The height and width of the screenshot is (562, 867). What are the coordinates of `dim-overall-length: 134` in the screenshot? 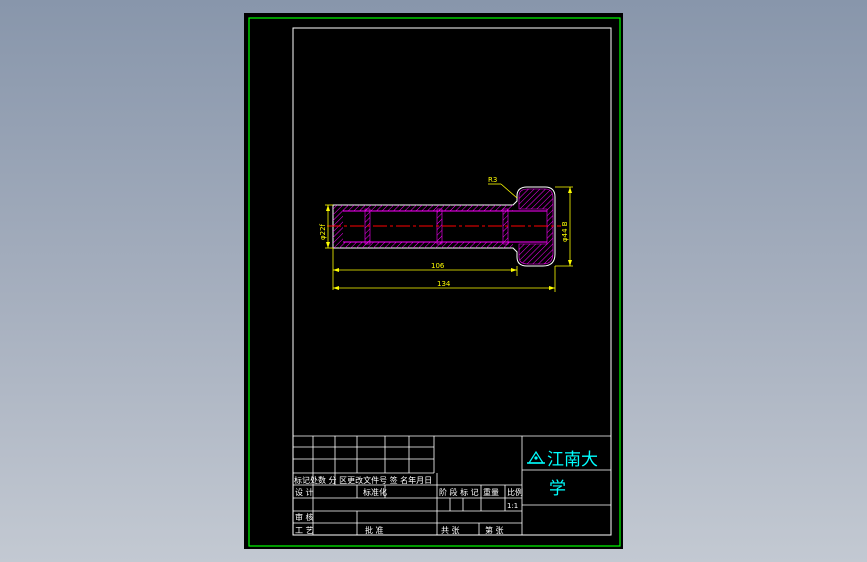 It's located at (444, 284).